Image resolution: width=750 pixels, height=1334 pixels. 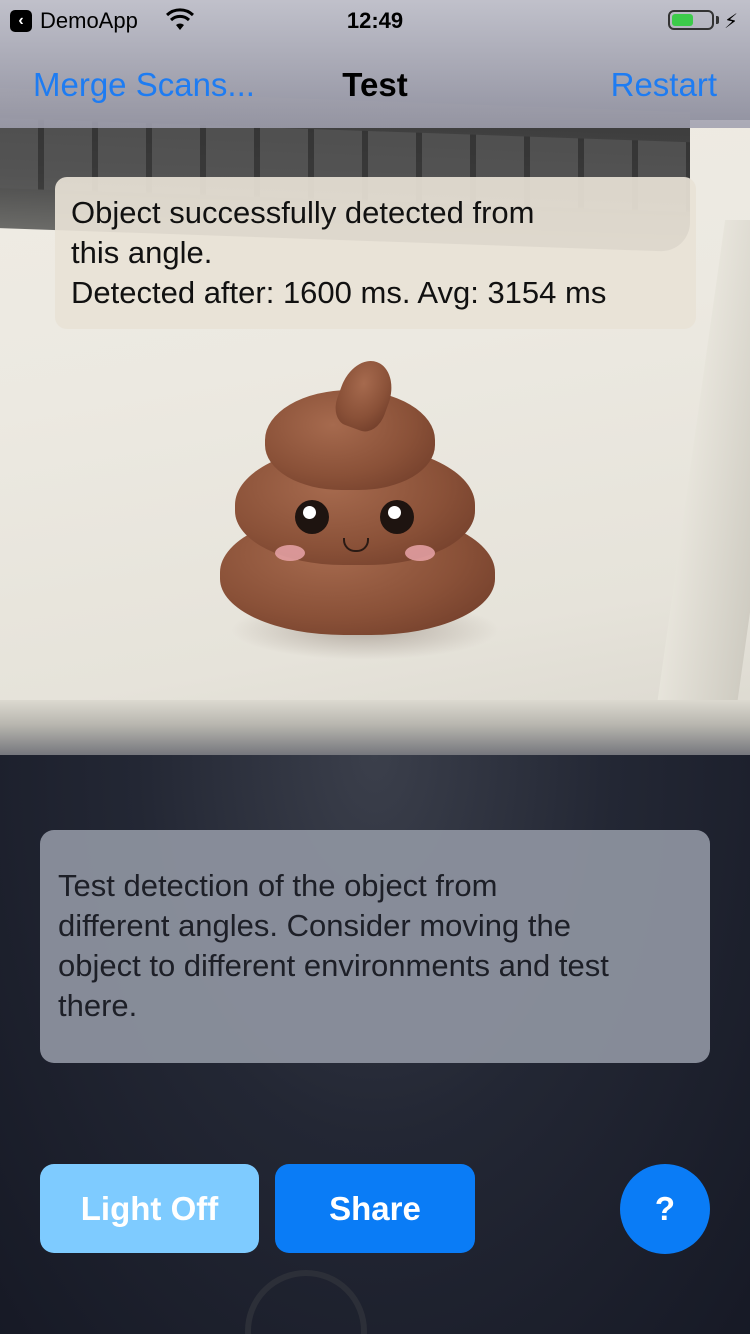 What do you see at coordinates (717, 20) in the screenshot?
I see `battery-tip` at bounding box center [717, 20].